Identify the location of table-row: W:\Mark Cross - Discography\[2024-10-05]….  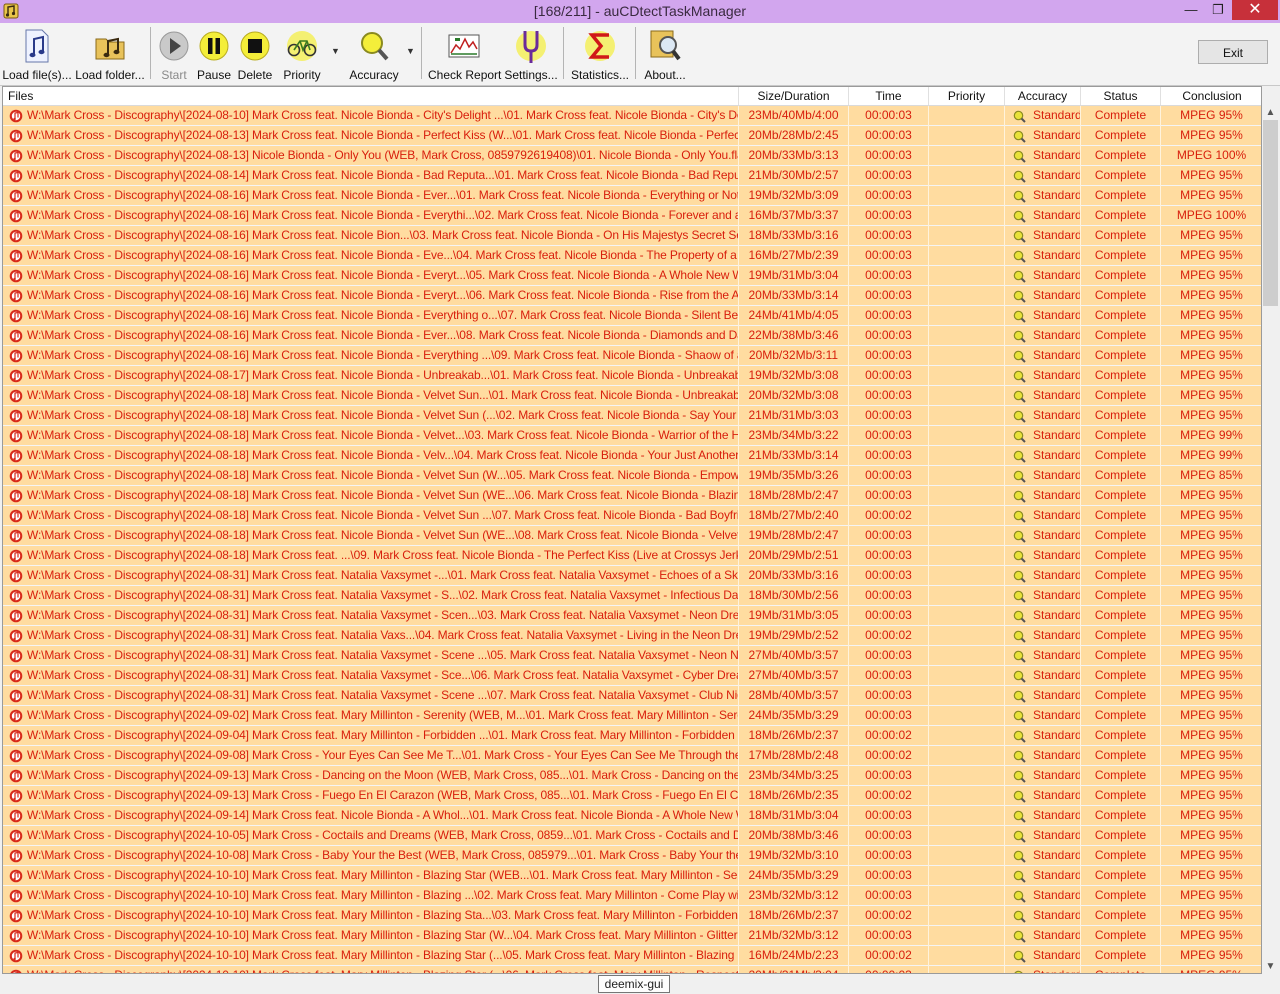
(632, 836).